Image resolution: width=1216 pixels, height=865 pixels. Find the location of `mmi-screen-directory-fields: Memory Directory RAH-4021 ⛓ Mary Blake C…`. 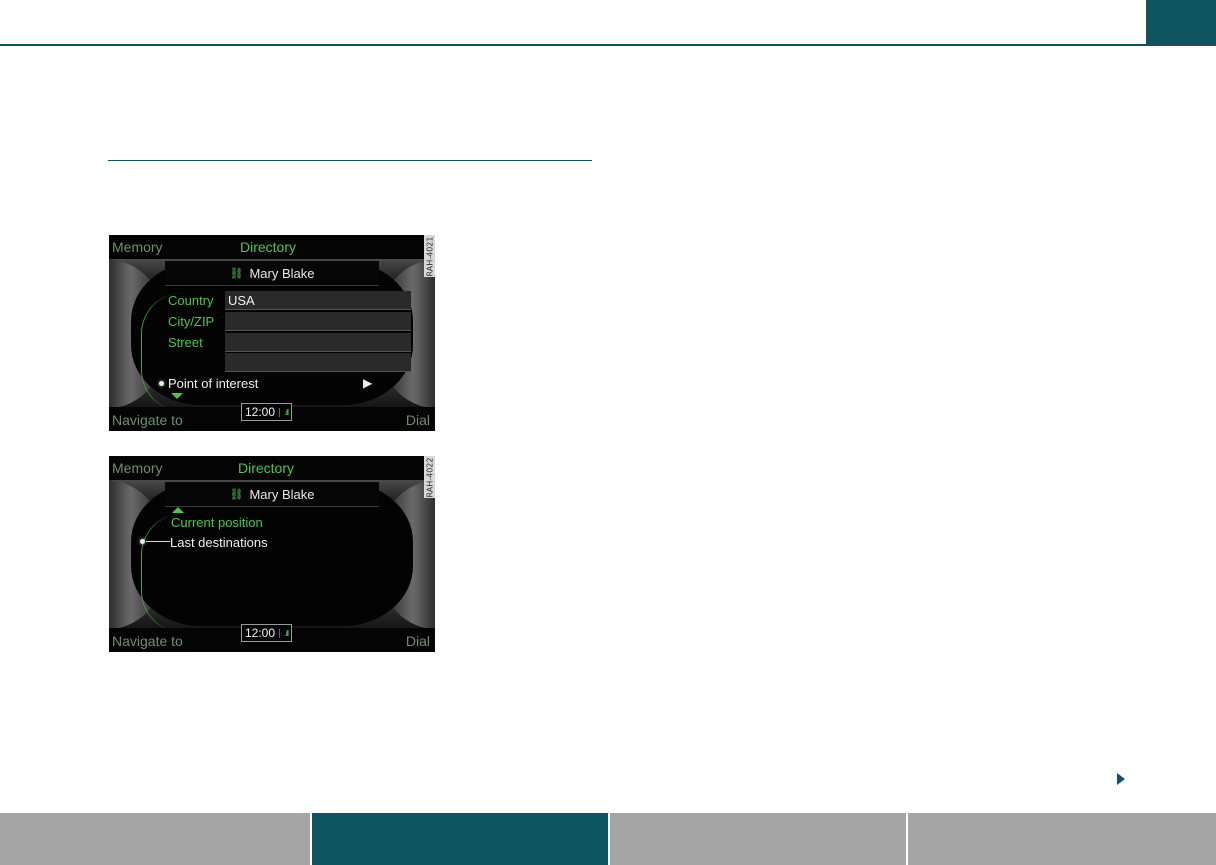

mmi-screen-directory-fields: Memory Directory RAH-4021 ⛓ Mary Blake C… is located at coordinates (272, 333).